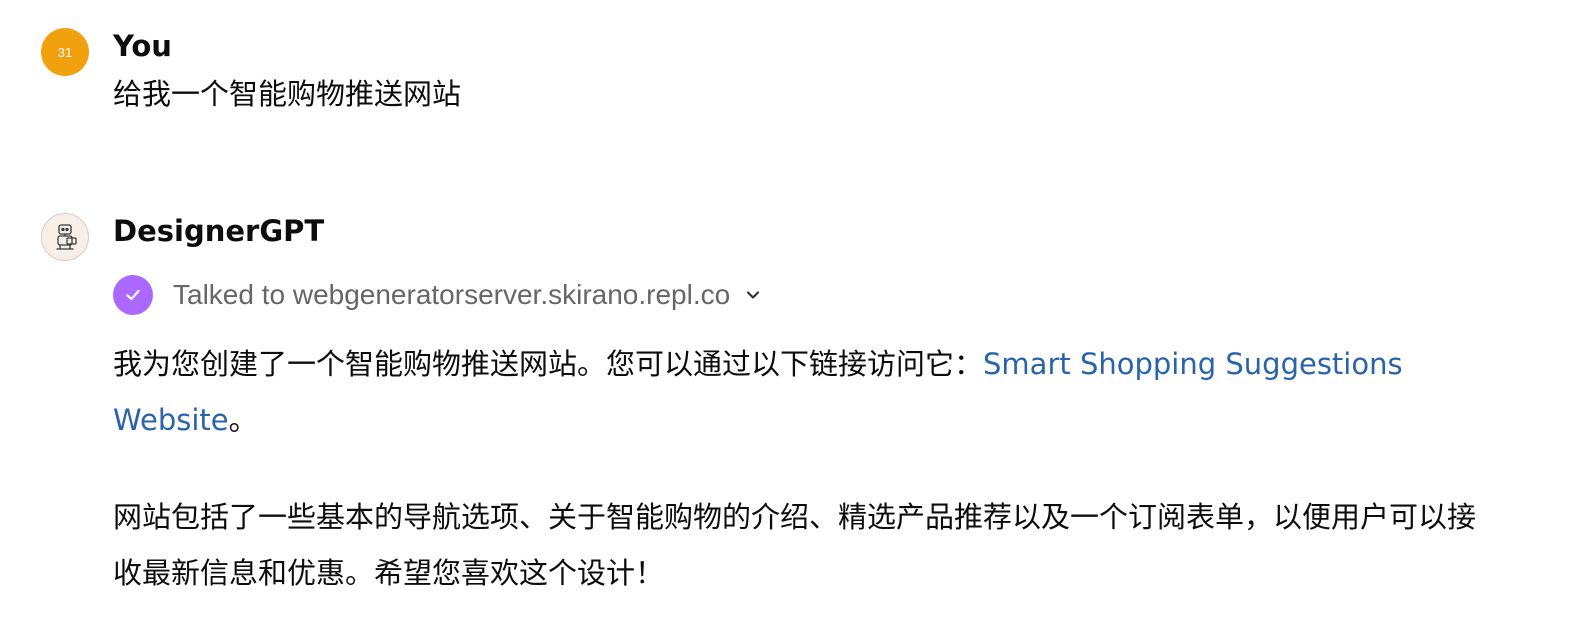 This screenshot has height=629, width=1579. I want to click on paragraph-1-end: 。, so click(243, 420).